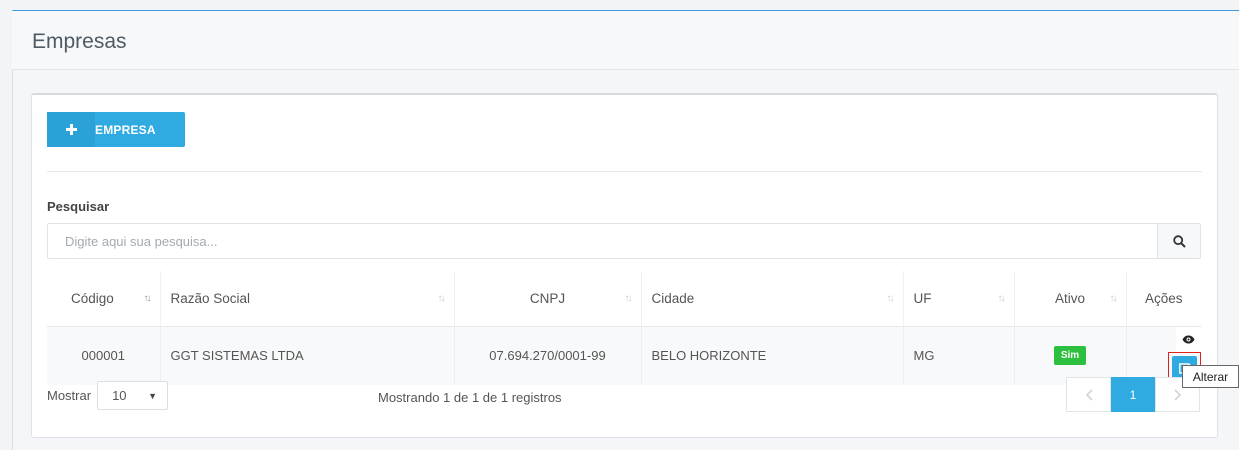 Image resolution: width=1239 pixels, height=450 pixels. What do you see at coordinates (625, 40) in the screenshot?
I see `page-header: Empresas` at bounding box center [625, 40].